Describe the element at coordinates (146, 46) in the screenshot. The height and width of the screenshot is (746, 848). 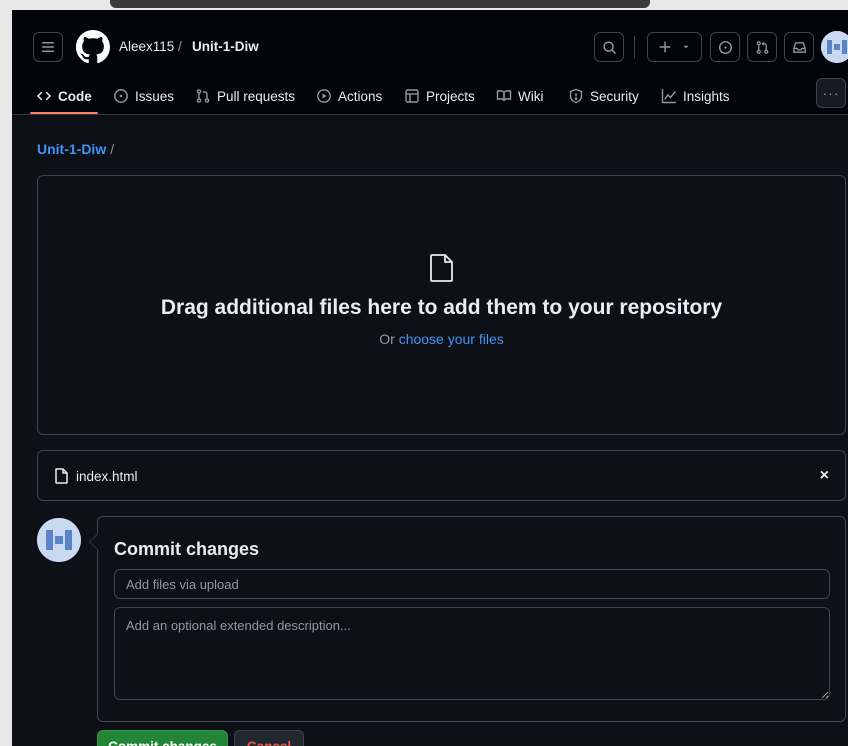
I see `breadcrumb-owner-link: Aleex115` at that location.